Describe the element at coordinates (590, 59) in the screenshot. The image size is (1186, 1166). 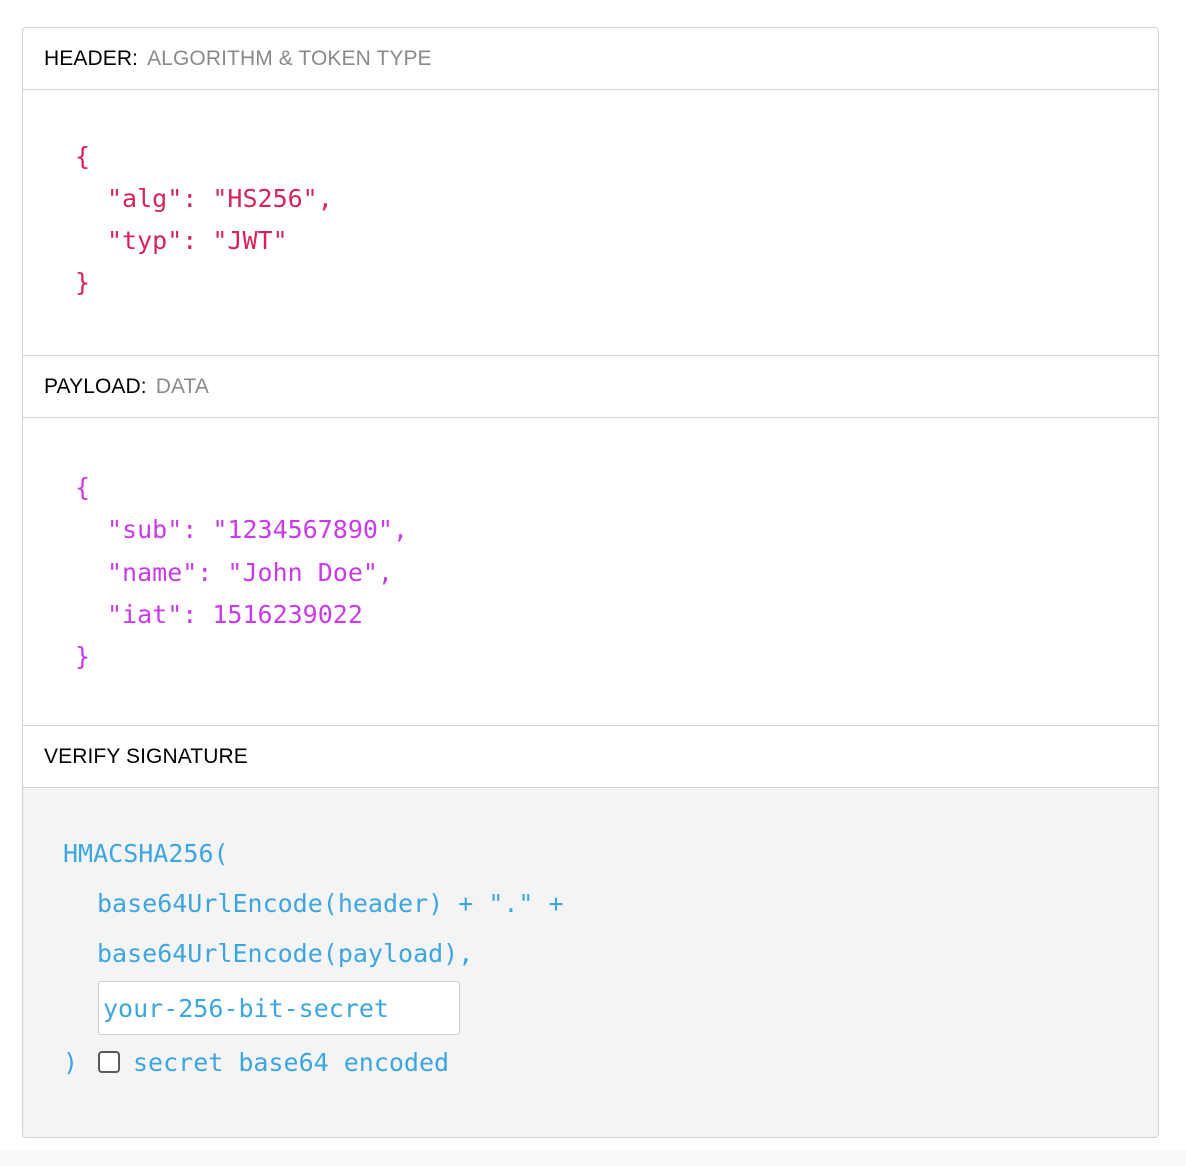
I see `header-section-title: HEADER: ALGORITHM & TOKEN TYPE` at that location.